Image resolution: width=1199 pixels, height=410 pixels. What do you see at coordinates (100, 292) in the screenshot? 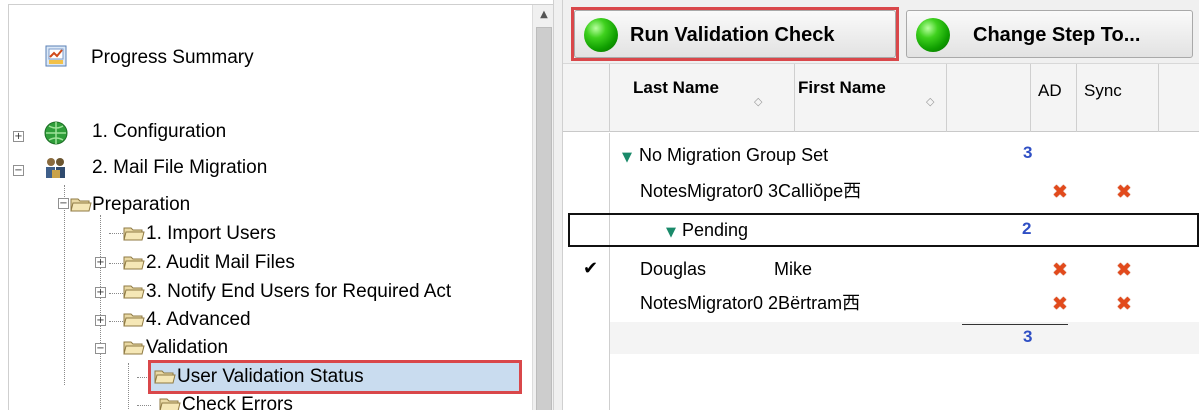
I see `notify-end-users-expander: +` at bounding box center [100, 292].